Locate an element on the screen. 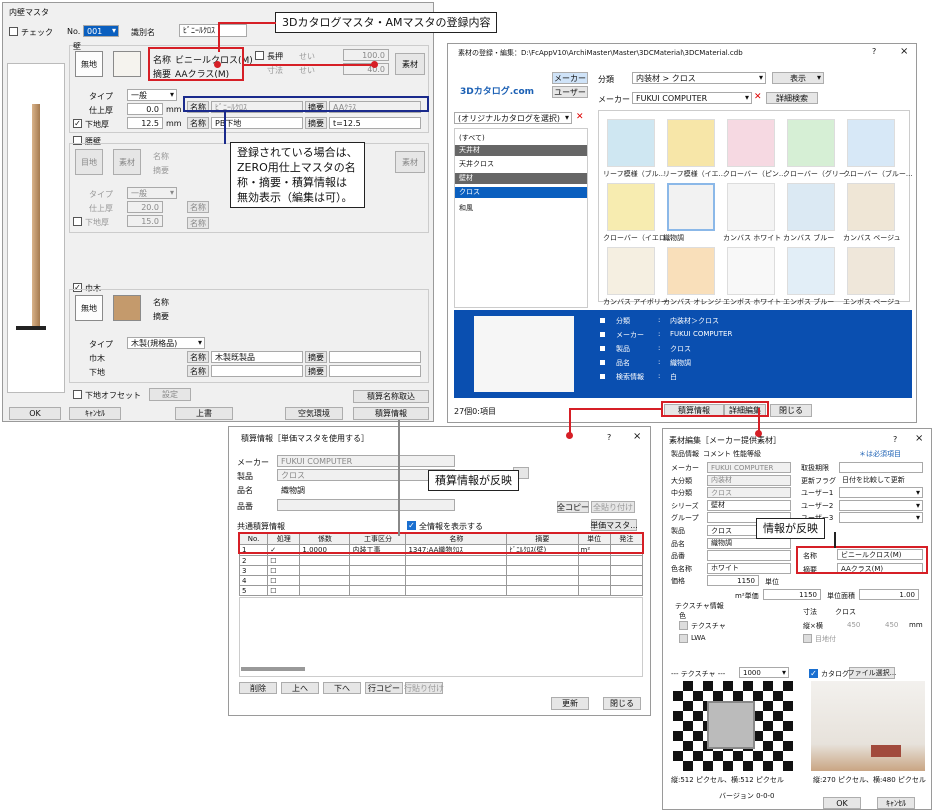 This screenshot has width=933, height=812. table-cell: 5 is located at coordinates (253, 590).